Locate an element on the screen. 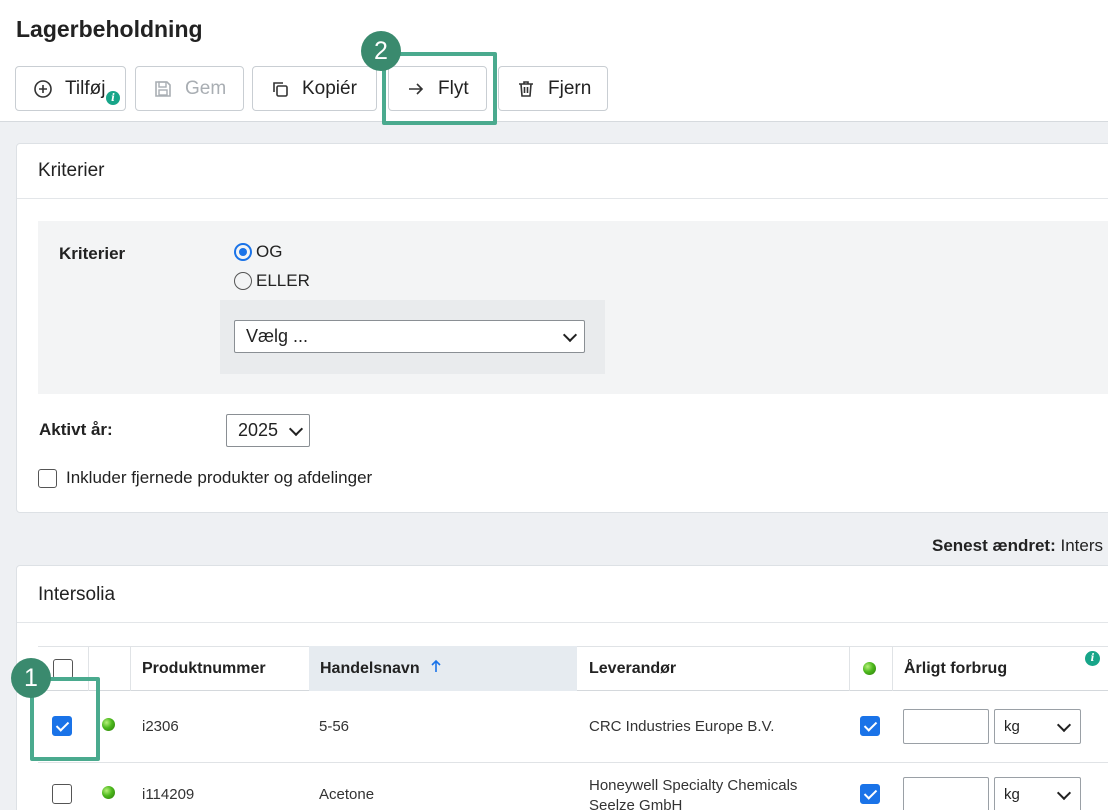  trade-name-cell: Acetone is located at coordinates (347, 794).